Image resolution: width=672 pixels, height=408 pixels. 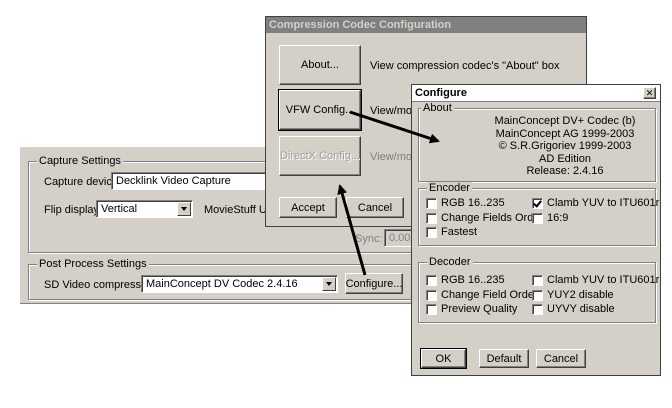 I want to click on encoder-clamb-yuv-checkbox: Clamb YUV to ITU601r, so click(x=595, y=203).